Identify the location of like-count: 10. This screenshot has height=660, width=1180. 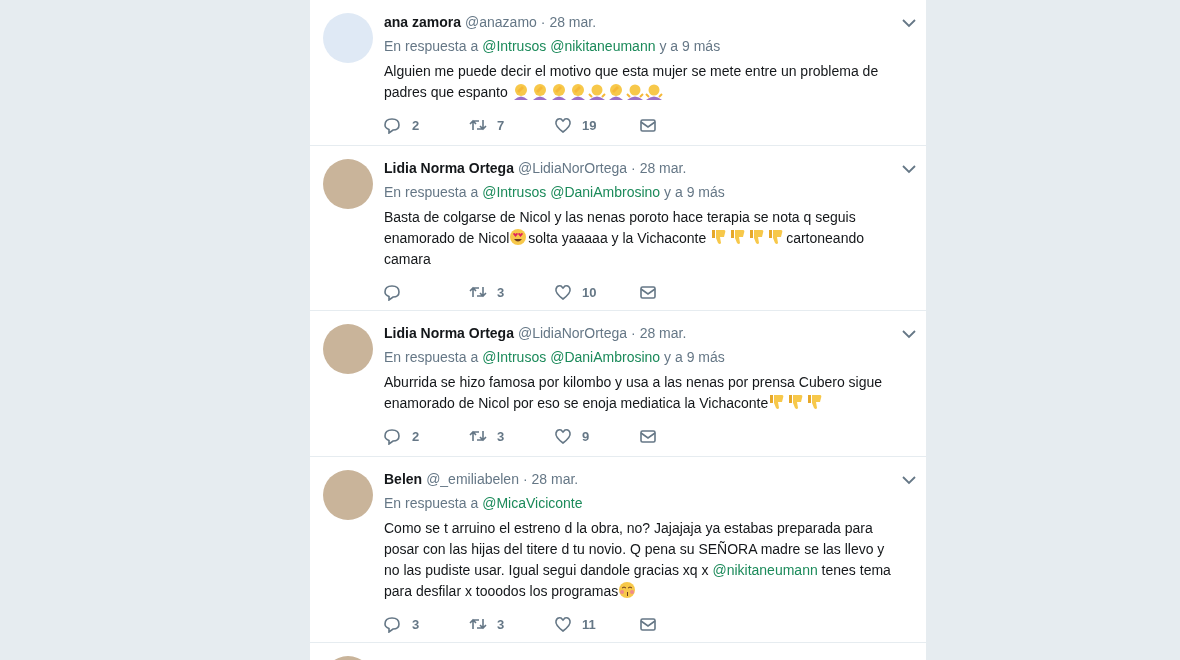
(589, 292).